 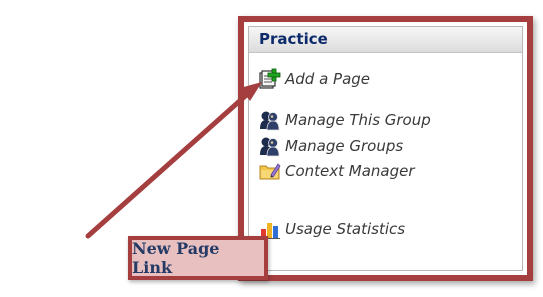 I want to click on context-manager-label: Context Manager, so click(x=350, y=171).